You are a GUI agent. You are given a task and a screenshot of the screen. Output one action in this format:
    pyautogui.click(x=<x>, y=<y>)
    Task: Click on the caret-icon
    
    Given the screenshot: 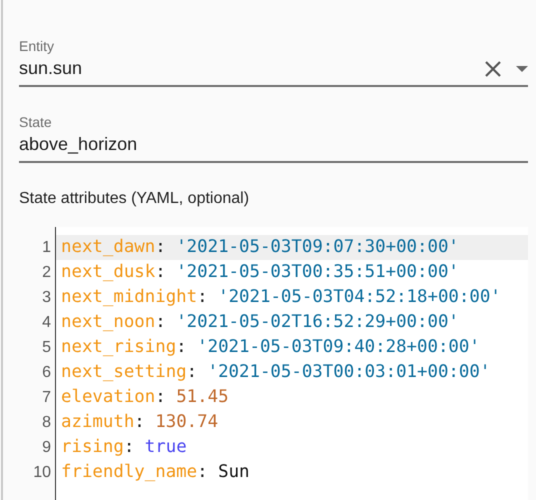 What is the action you would take?
    pyautogui.click(x=522, y=69)
    